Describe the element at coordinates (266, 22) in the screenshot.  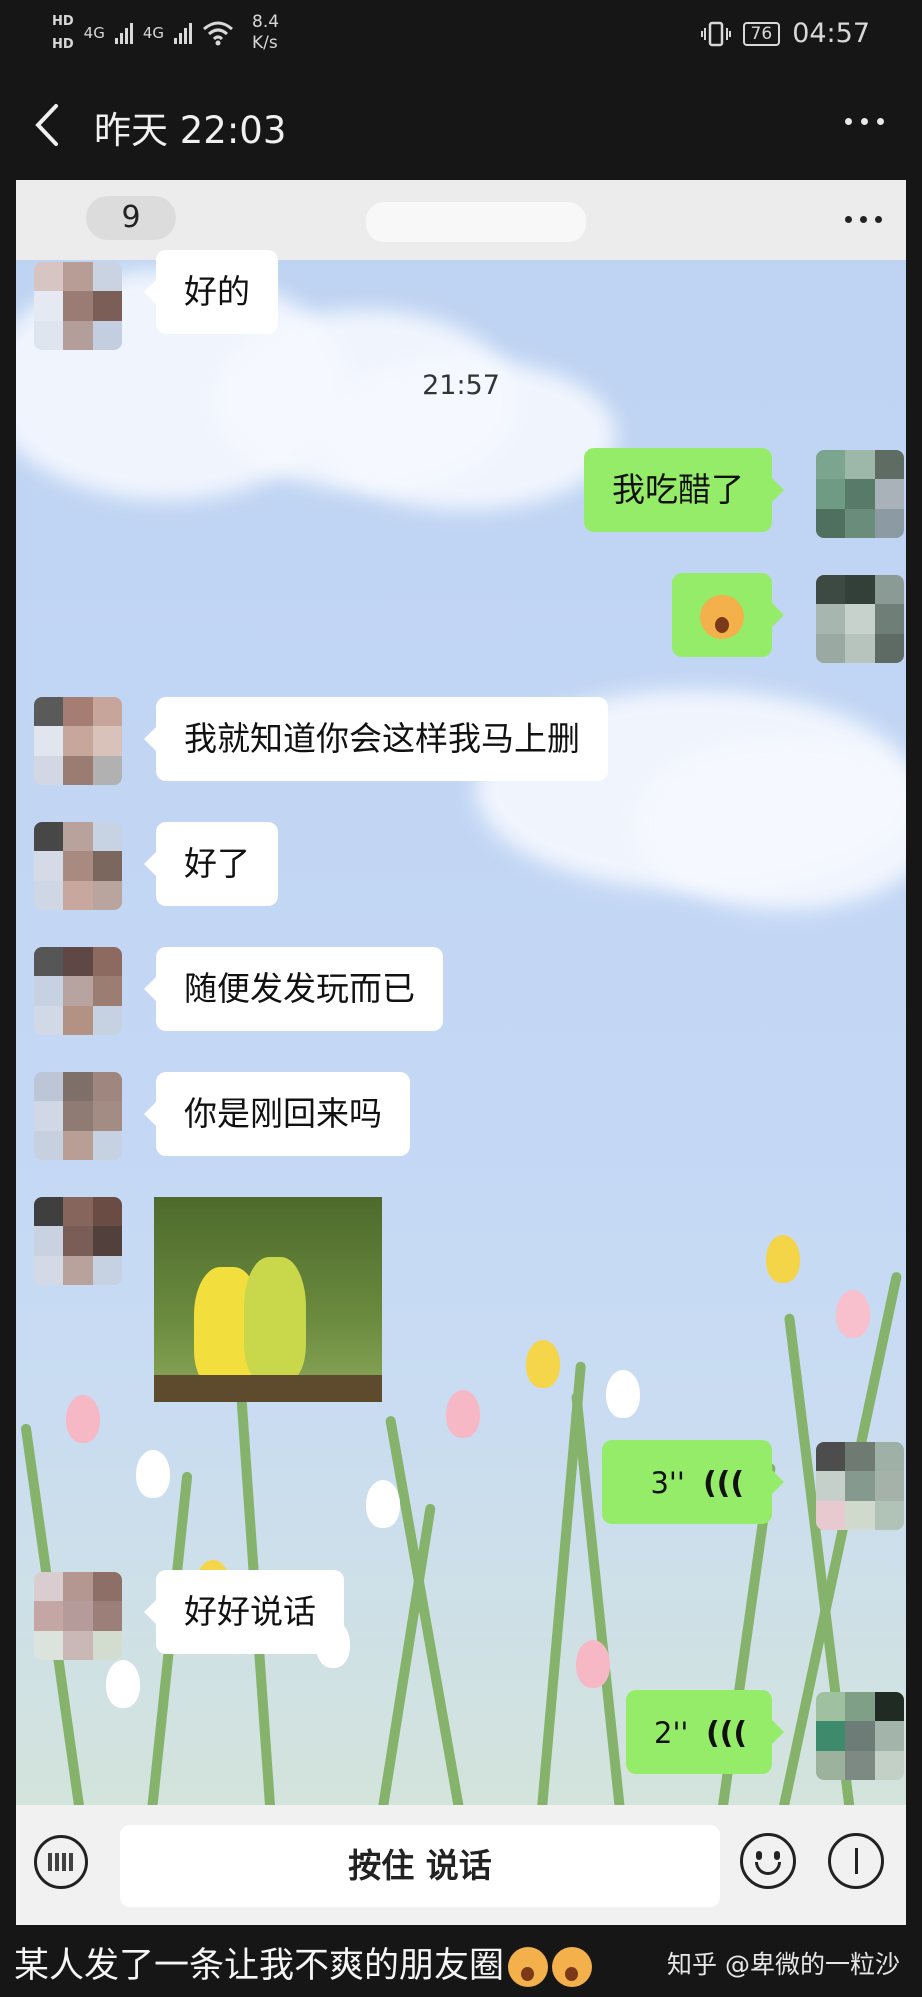
I see `speed-value: 8.4` at that location.